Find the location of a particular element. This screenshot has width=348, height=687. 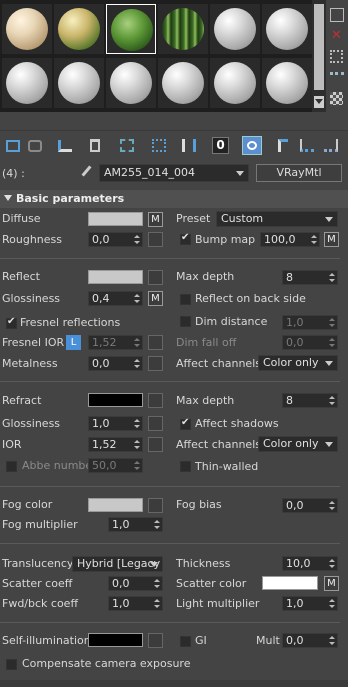

self-illumination-color-swatch is located at coordinates (115, 640).